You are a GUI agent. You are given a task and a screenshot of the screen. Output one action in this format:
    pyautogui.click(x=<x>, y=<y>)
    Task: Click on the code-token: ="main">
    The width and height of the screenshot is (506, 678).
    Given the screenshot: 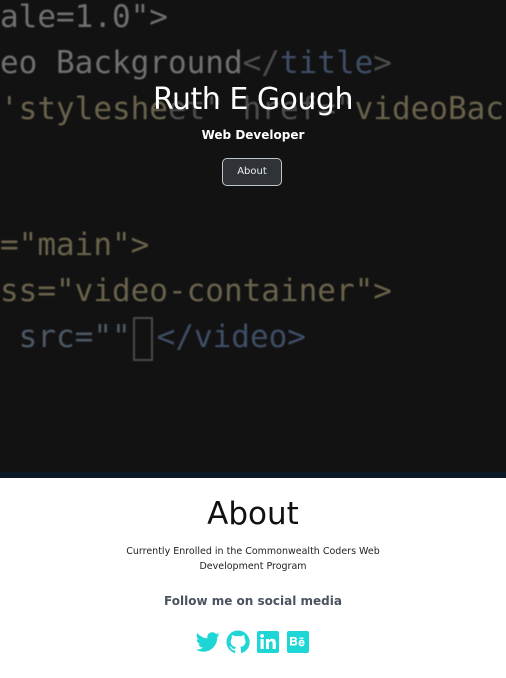 What is the action you would take?
    pyautogui.click(x=75, y=245)
    